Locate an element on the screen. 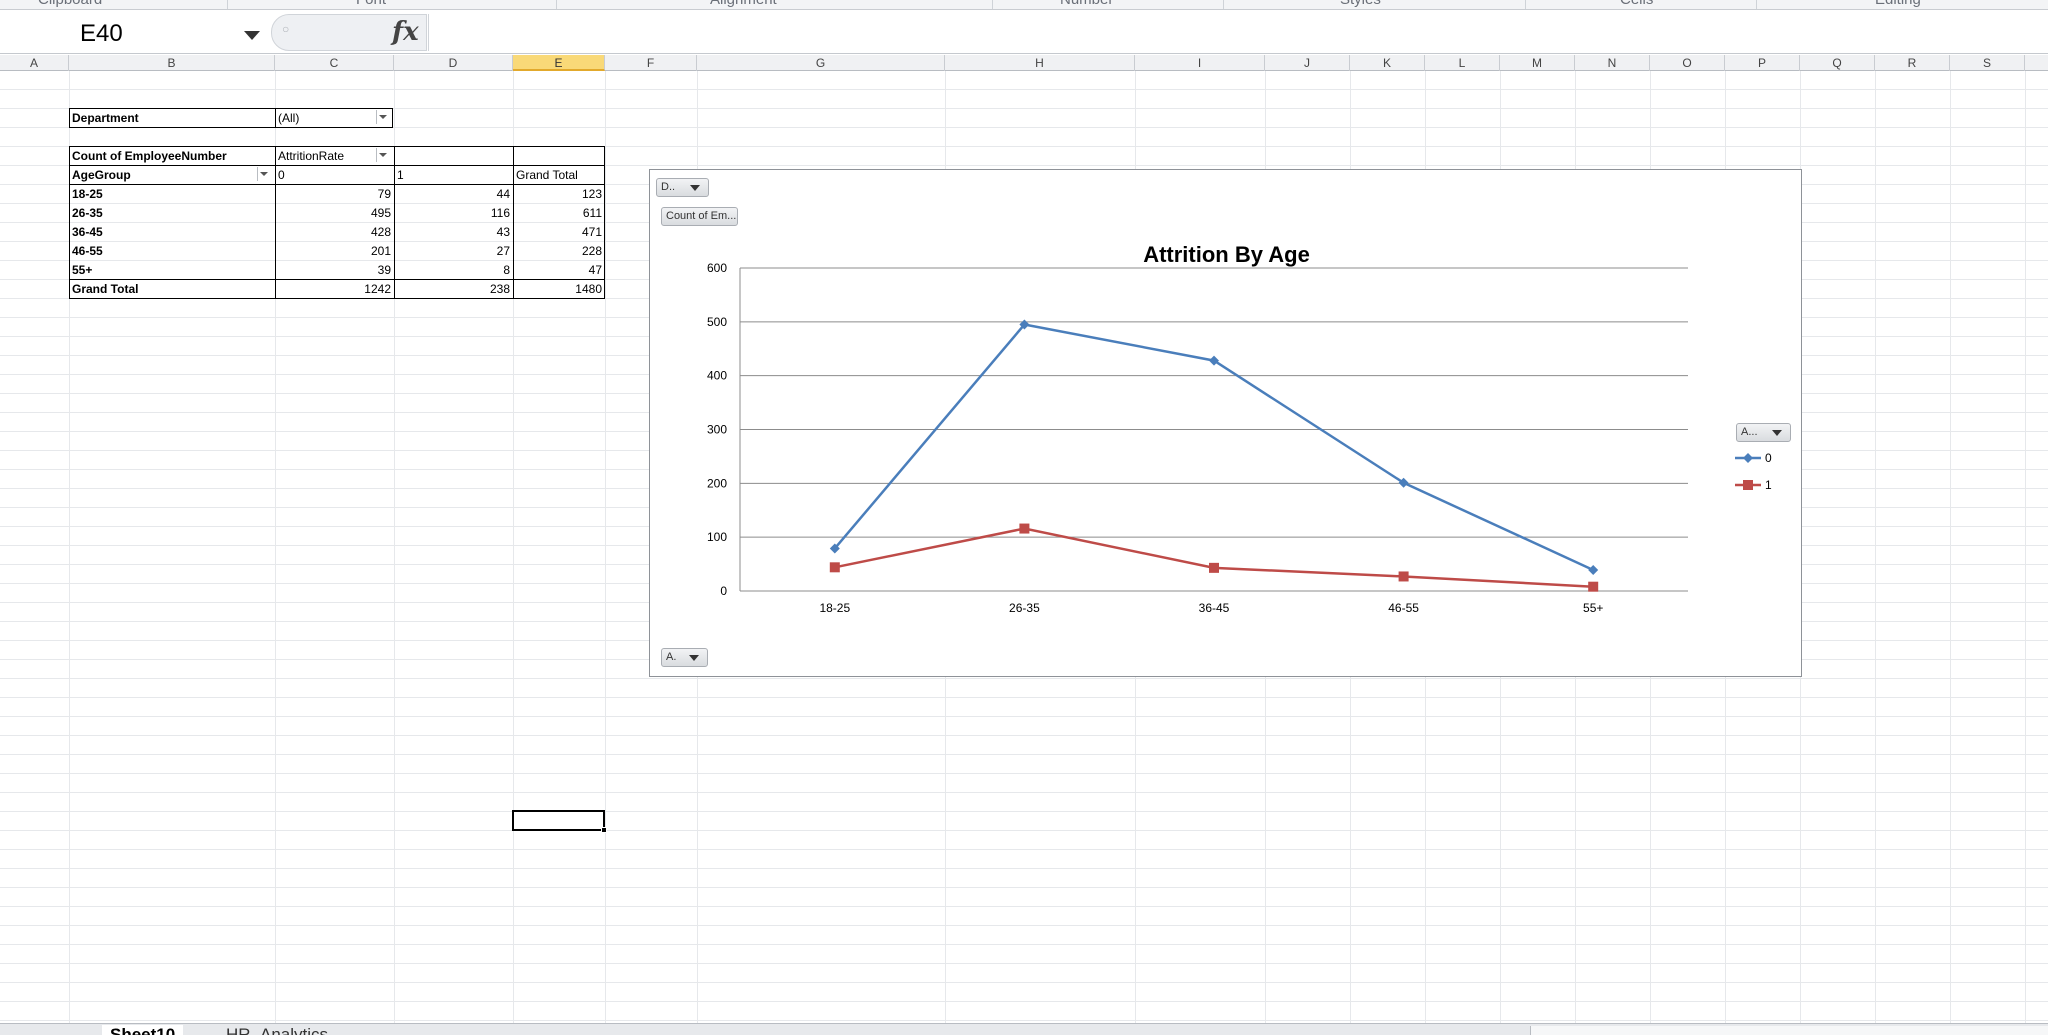  pivot-column-field: AttritionRate is located at coordinates (325, 156).